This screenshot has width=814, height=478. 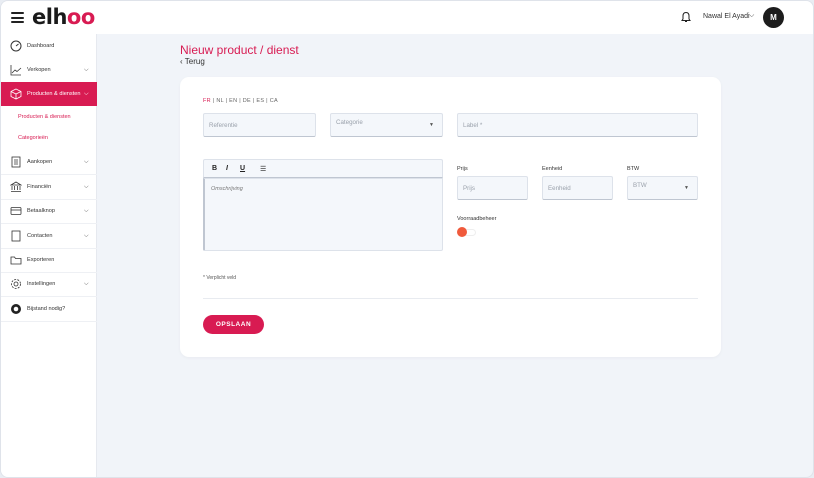 What do you see at coordinates (773, 17) in the screenshot?
I see `avatar: M` at bounding box center [773, 17].